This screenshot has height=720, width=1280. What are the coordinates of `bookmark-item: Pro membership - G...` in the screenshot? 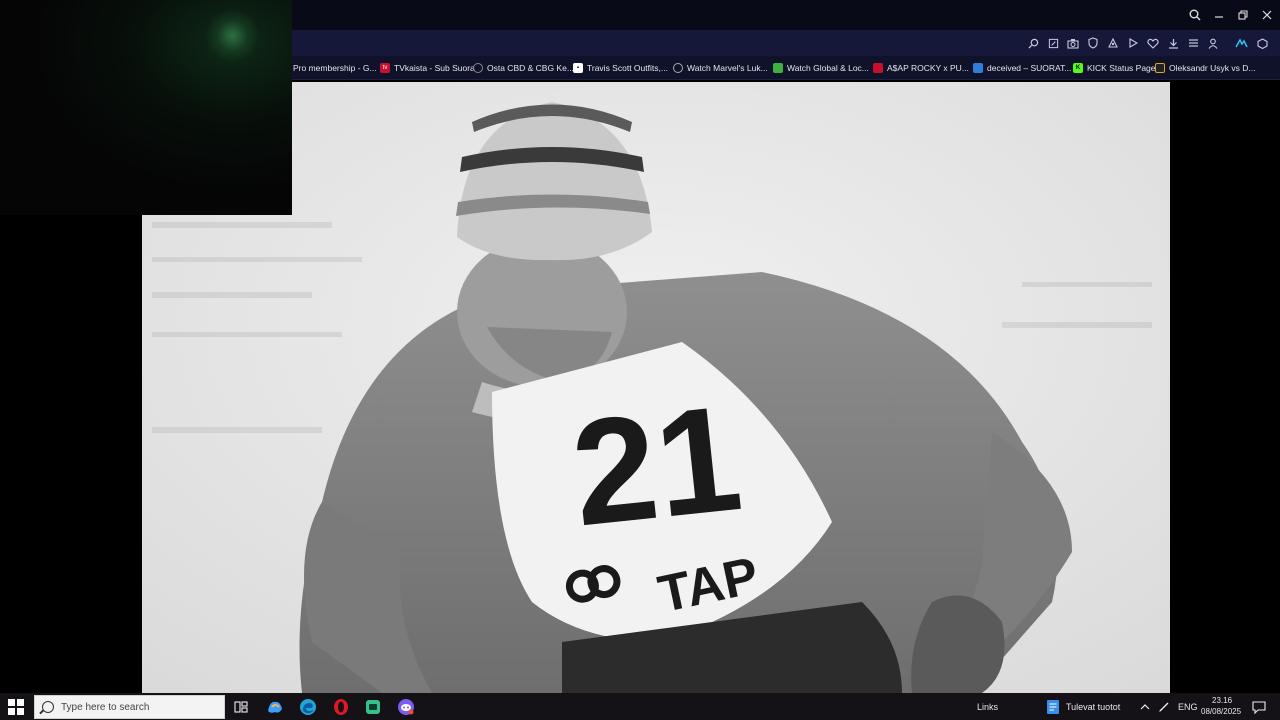 It's located at (335, 68).